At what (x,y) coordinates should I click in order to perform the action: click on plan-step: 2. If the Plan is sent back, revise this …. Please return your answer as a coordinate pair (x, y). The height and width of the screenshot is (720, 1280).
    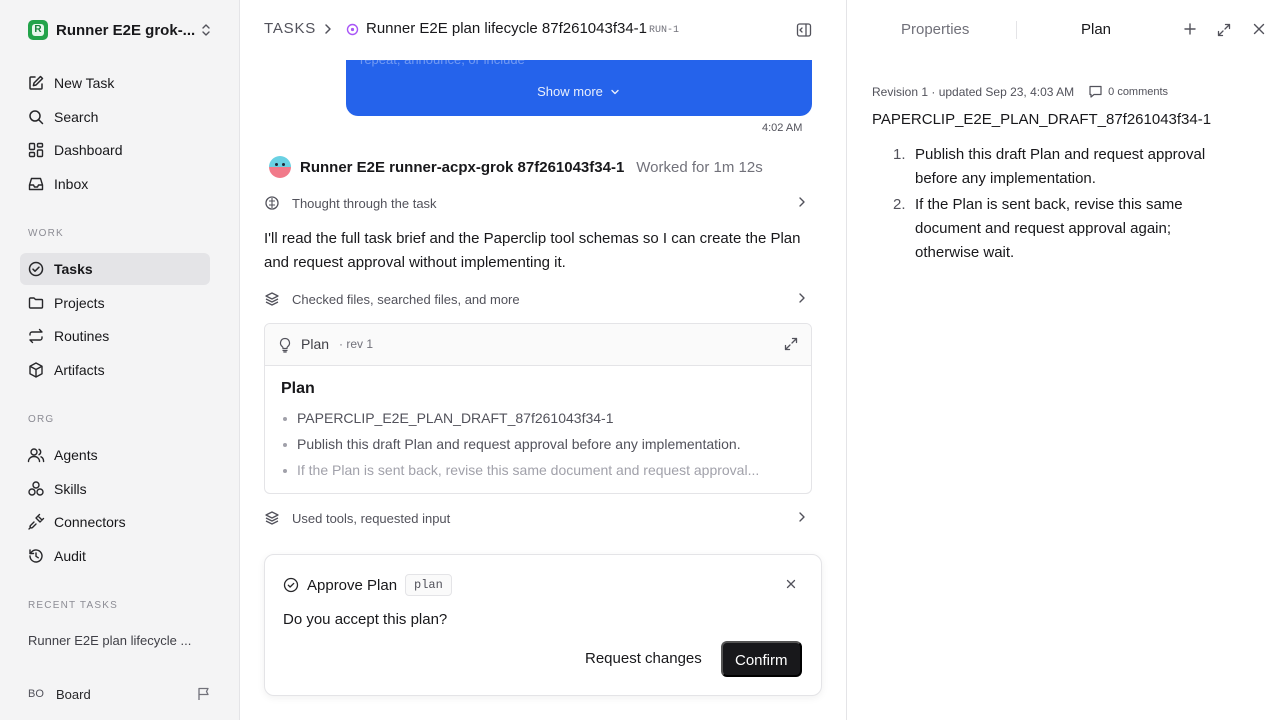
    Looking at the image, I should click on (1062, 229).